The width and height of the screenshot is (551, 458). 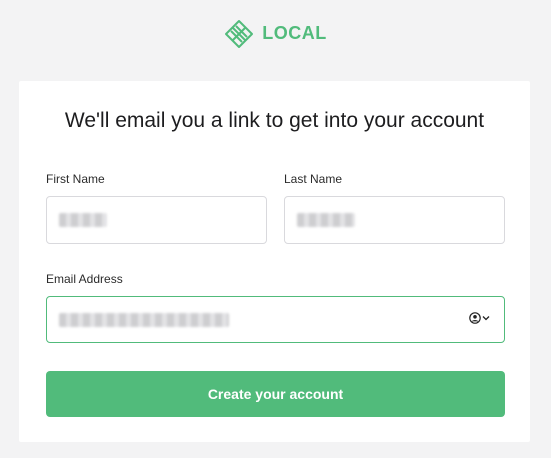 What do you see at coordinates (313, 179) in the screenshot?
I see `last-name-label: Last Name` at bounding box center [313, 179].